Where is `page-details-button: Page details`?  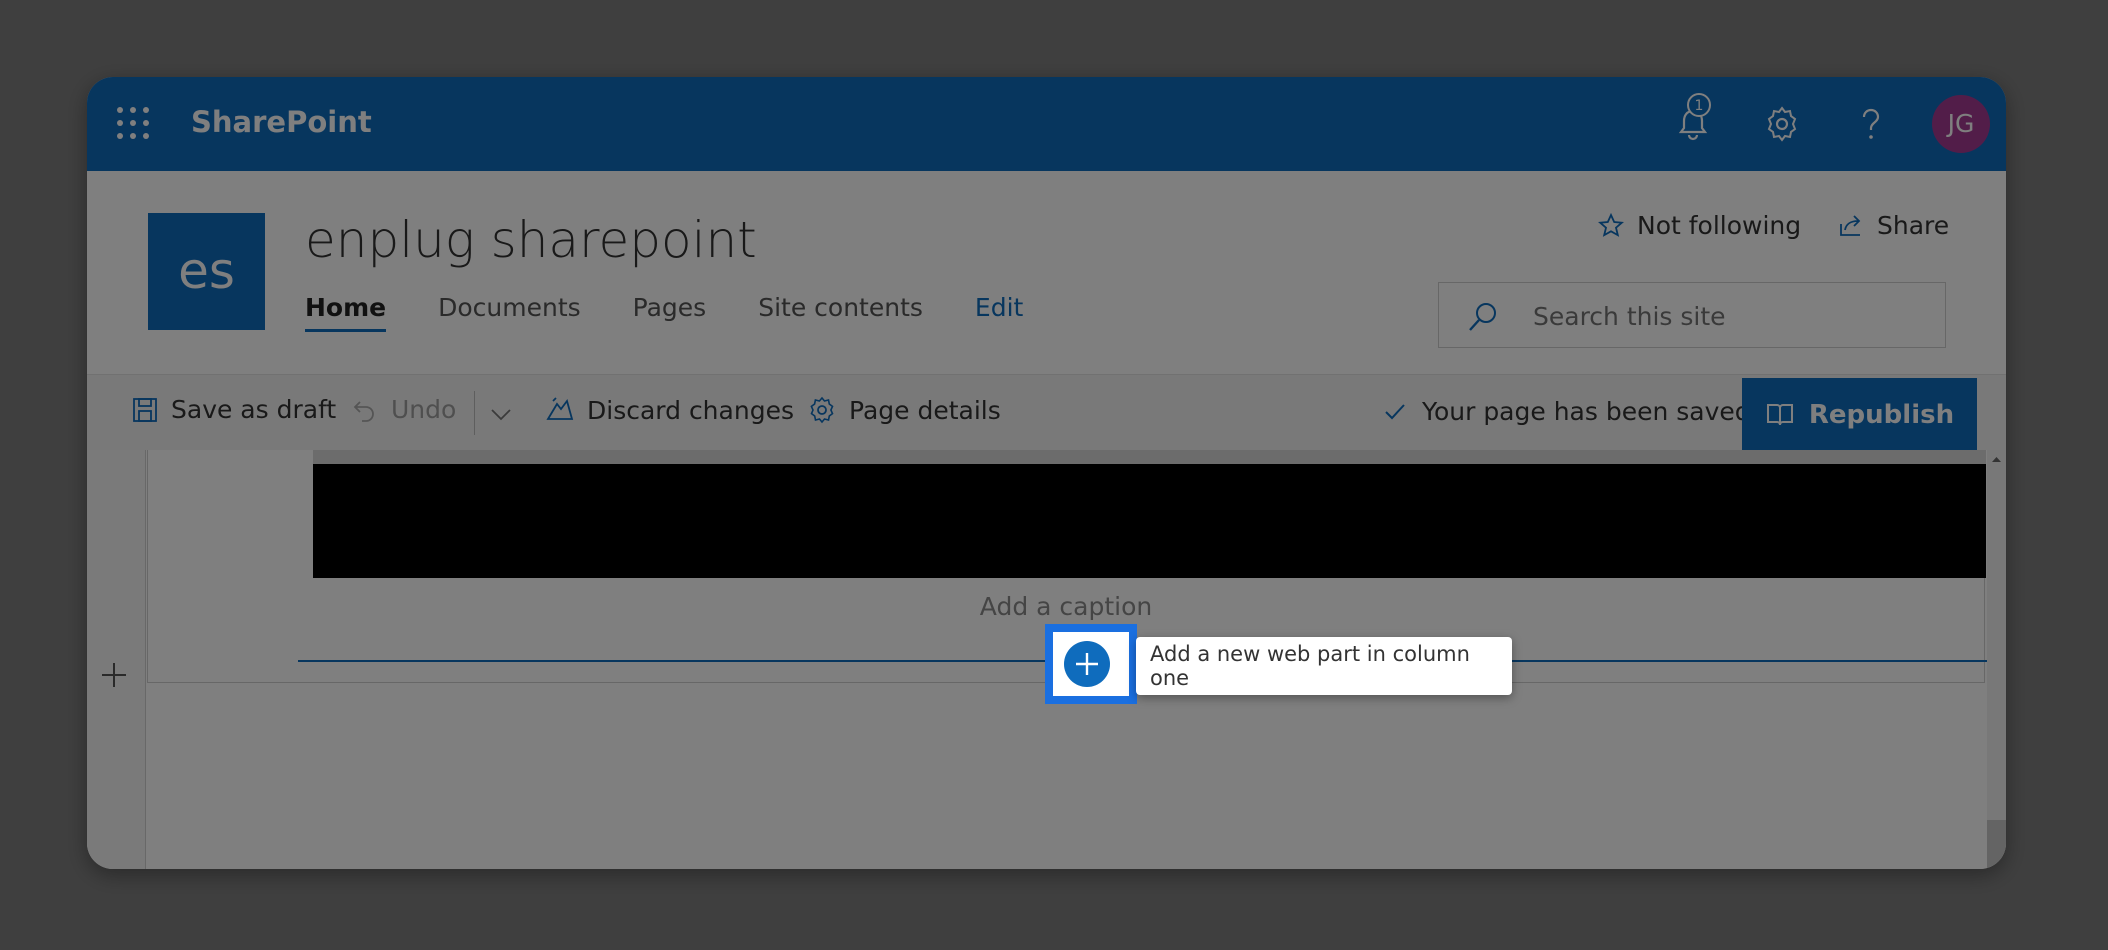 page-details-button: Page details is located at coordinates (904, 410).